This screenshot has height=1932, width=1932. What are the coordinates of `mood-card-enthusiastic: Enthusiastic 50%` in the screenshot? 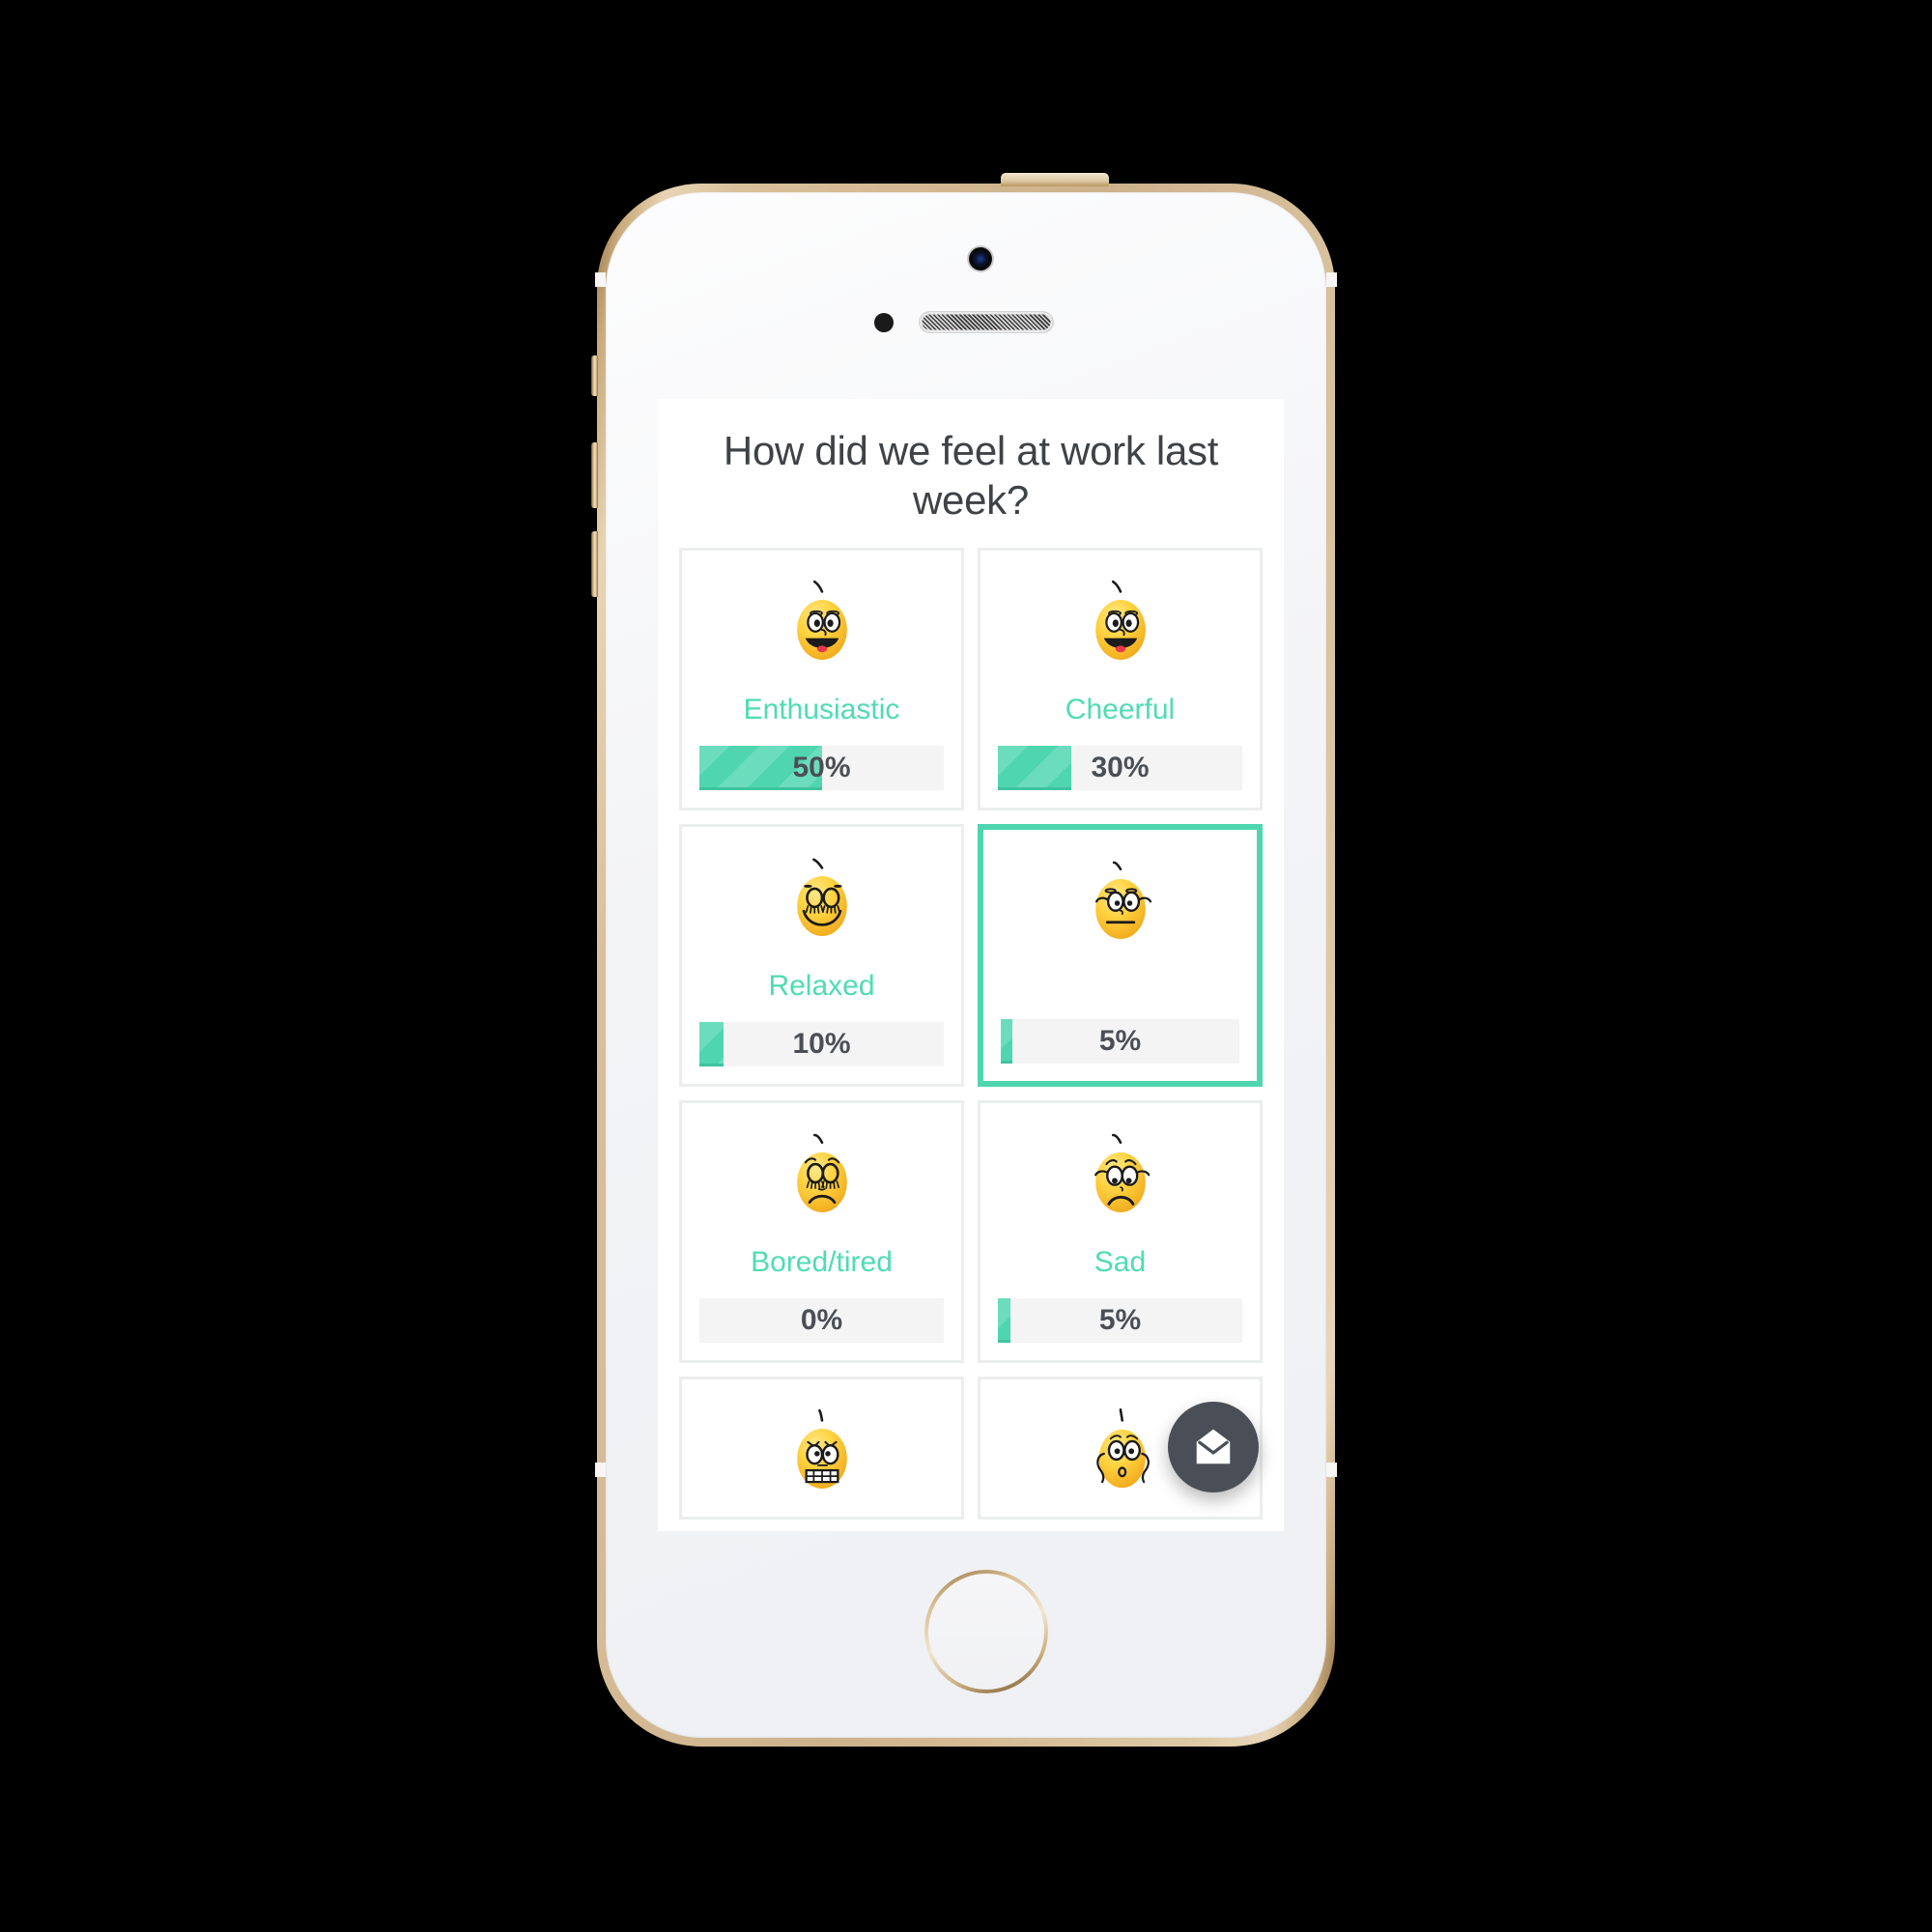 It's located at (821, 679).